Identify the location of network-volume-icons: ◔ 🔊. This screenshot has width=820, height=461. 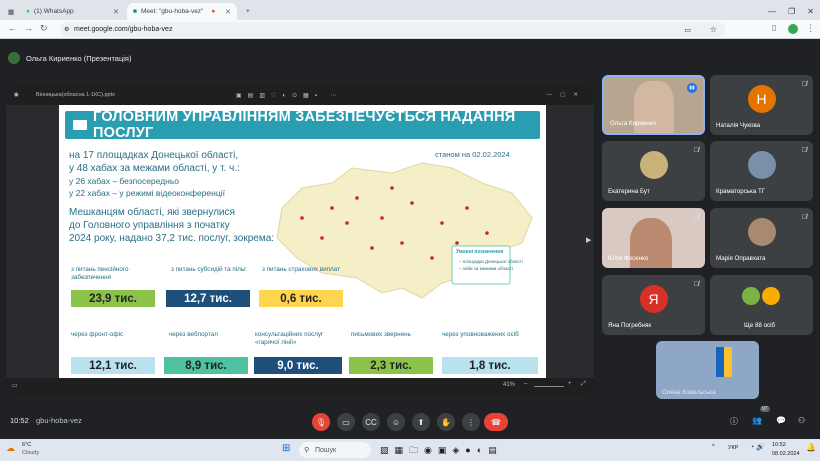
(757, 447).